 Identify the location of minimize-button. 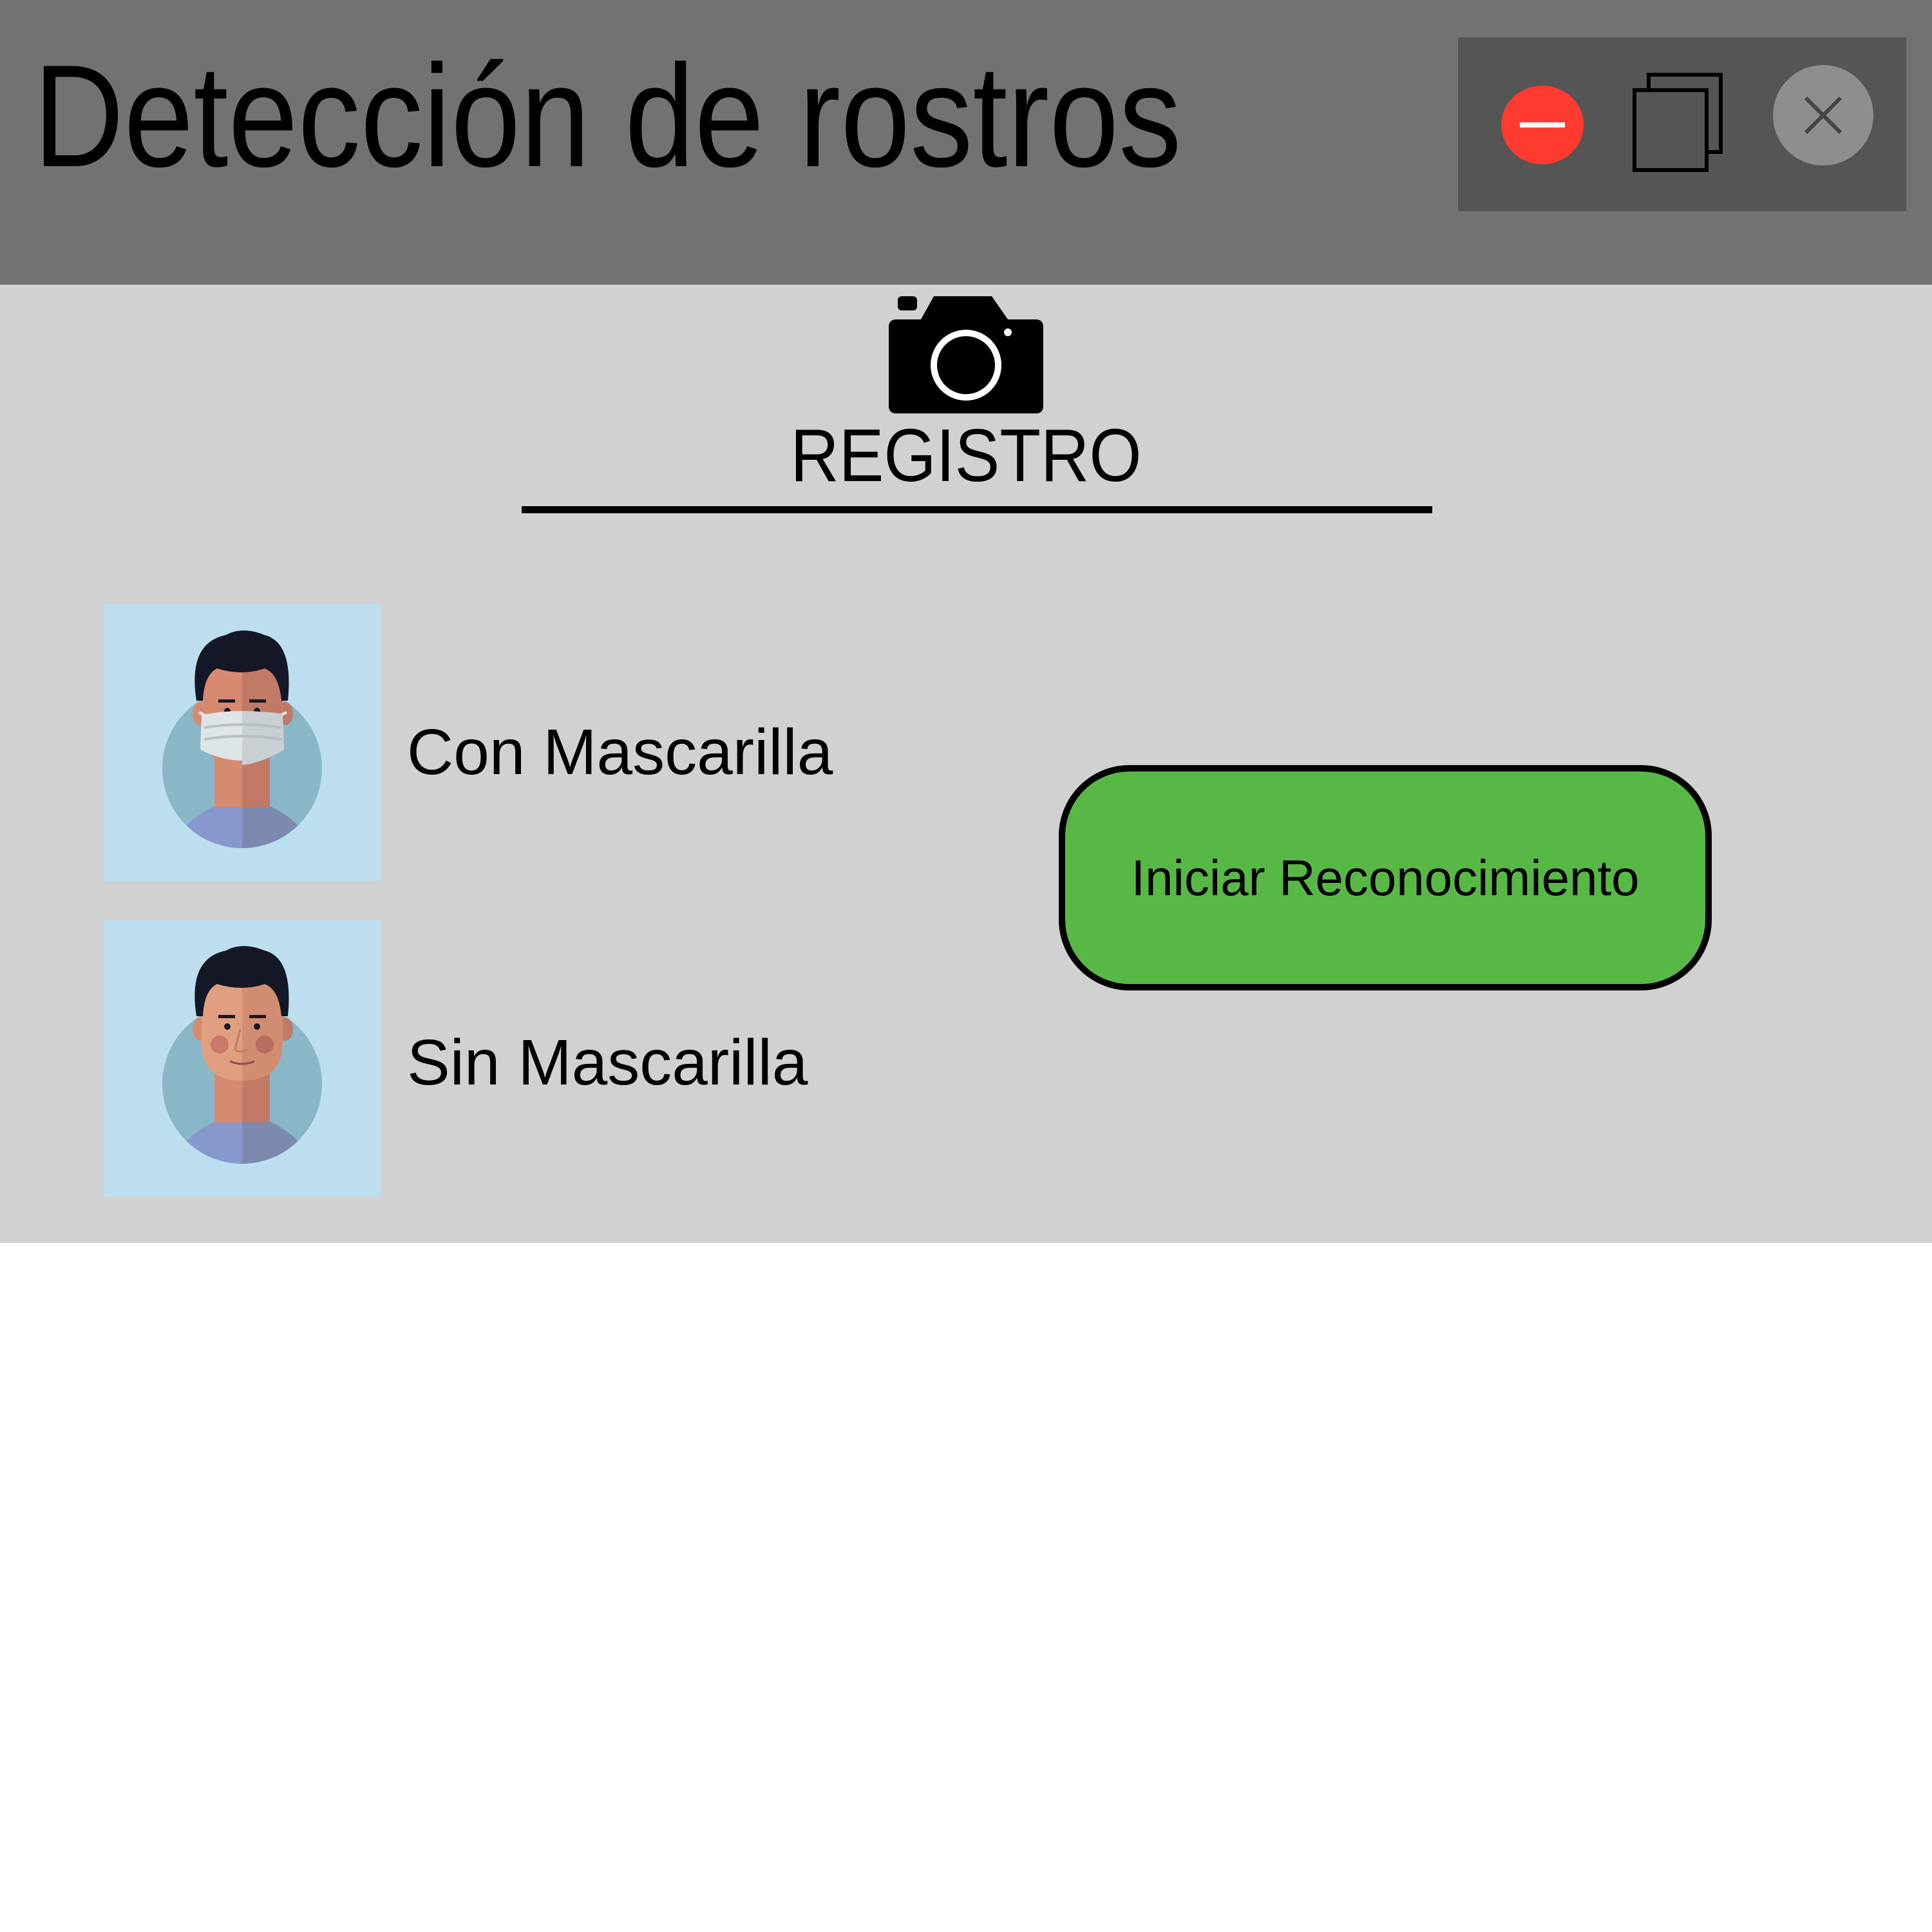
(1543, 125).